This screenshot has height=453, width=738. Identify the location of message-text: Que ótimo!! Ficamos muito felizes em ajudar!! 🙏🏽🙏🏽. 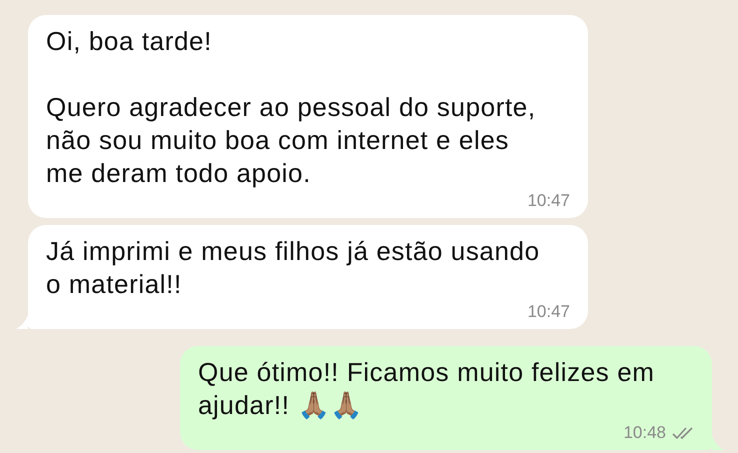
(427, 389).